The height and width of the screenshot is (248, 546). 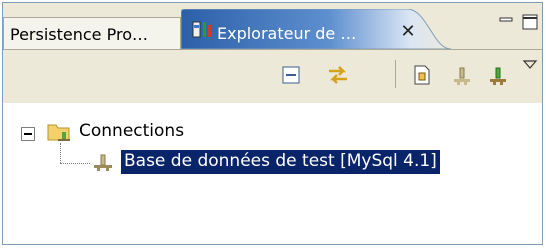 What do you see at coordinates (280, 162) in the screenshot?
I see `tree-item-connection: Base de données de test [MySql 4.1]` at bounding box center [280, 162].